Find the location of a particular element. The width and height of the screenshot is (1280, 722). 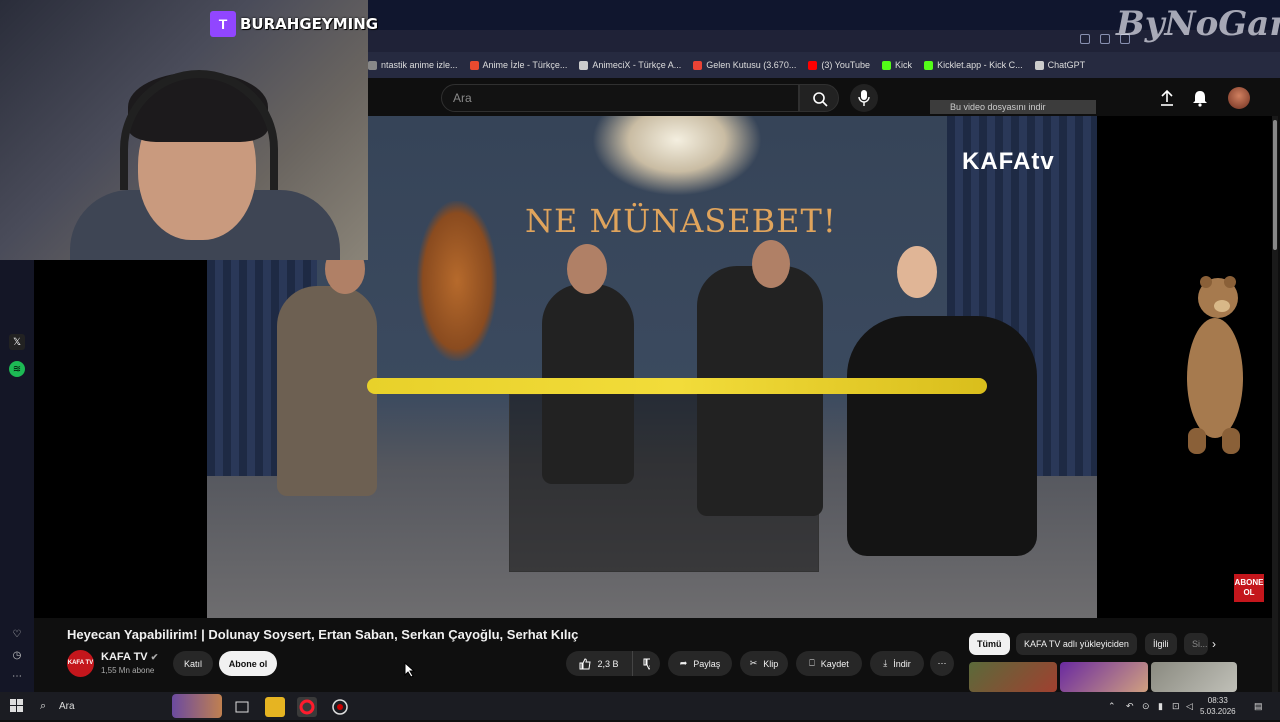

stream-watermark: ByNoGame is located at coordinates (1198, 24).